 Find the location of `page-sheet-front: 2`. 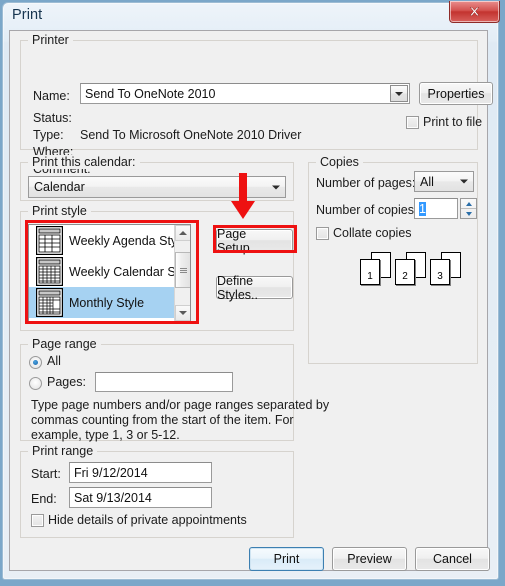

page-sheet-front: 2 is located at coordinates (405, 272).